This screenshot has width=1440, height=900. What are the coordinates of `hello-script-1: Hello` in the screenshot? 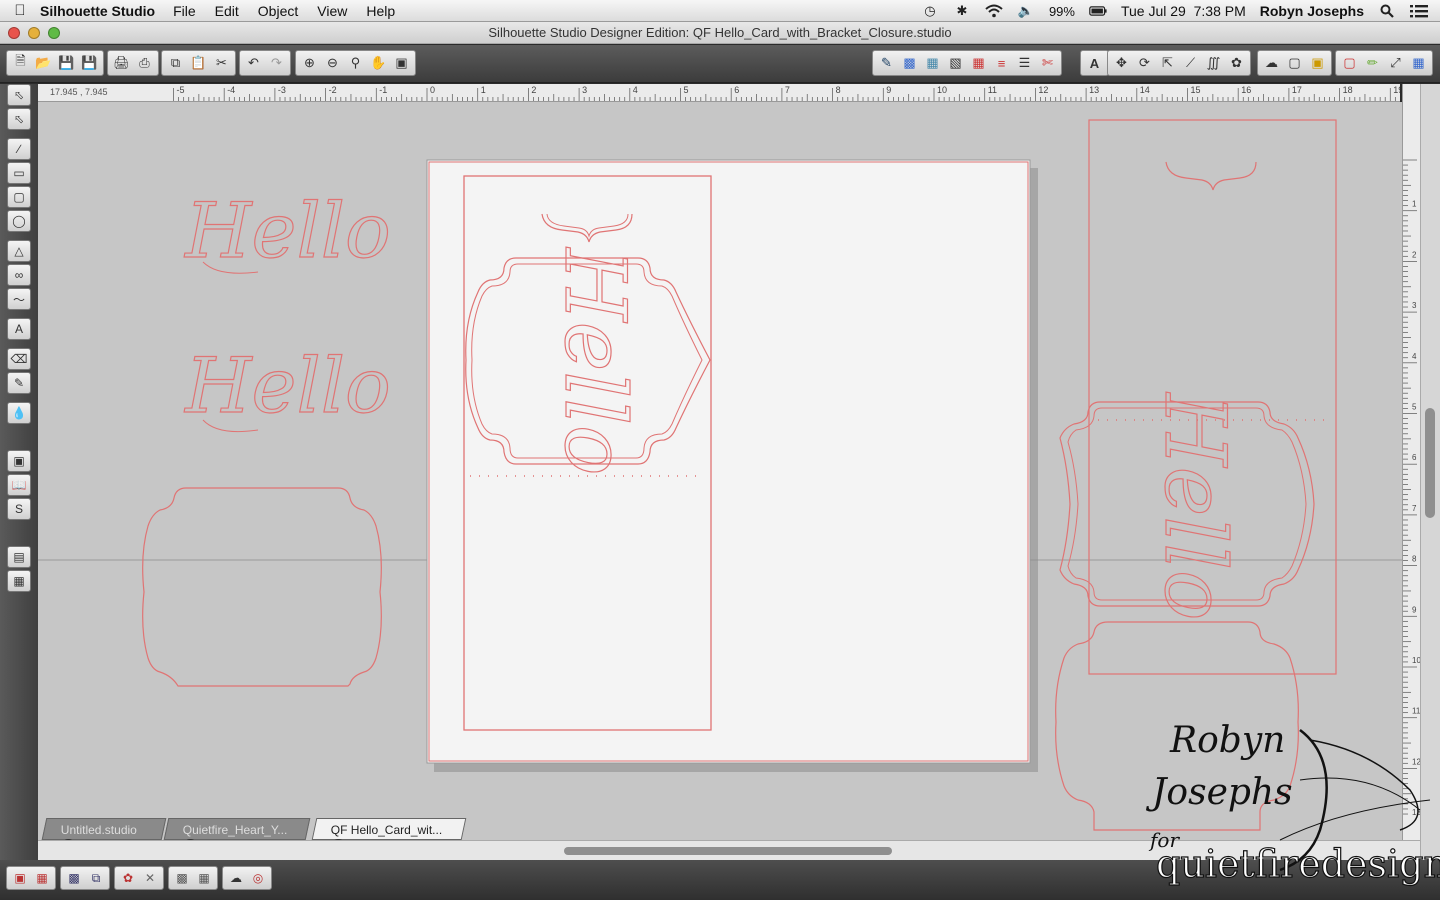 It's located at (287, 230).